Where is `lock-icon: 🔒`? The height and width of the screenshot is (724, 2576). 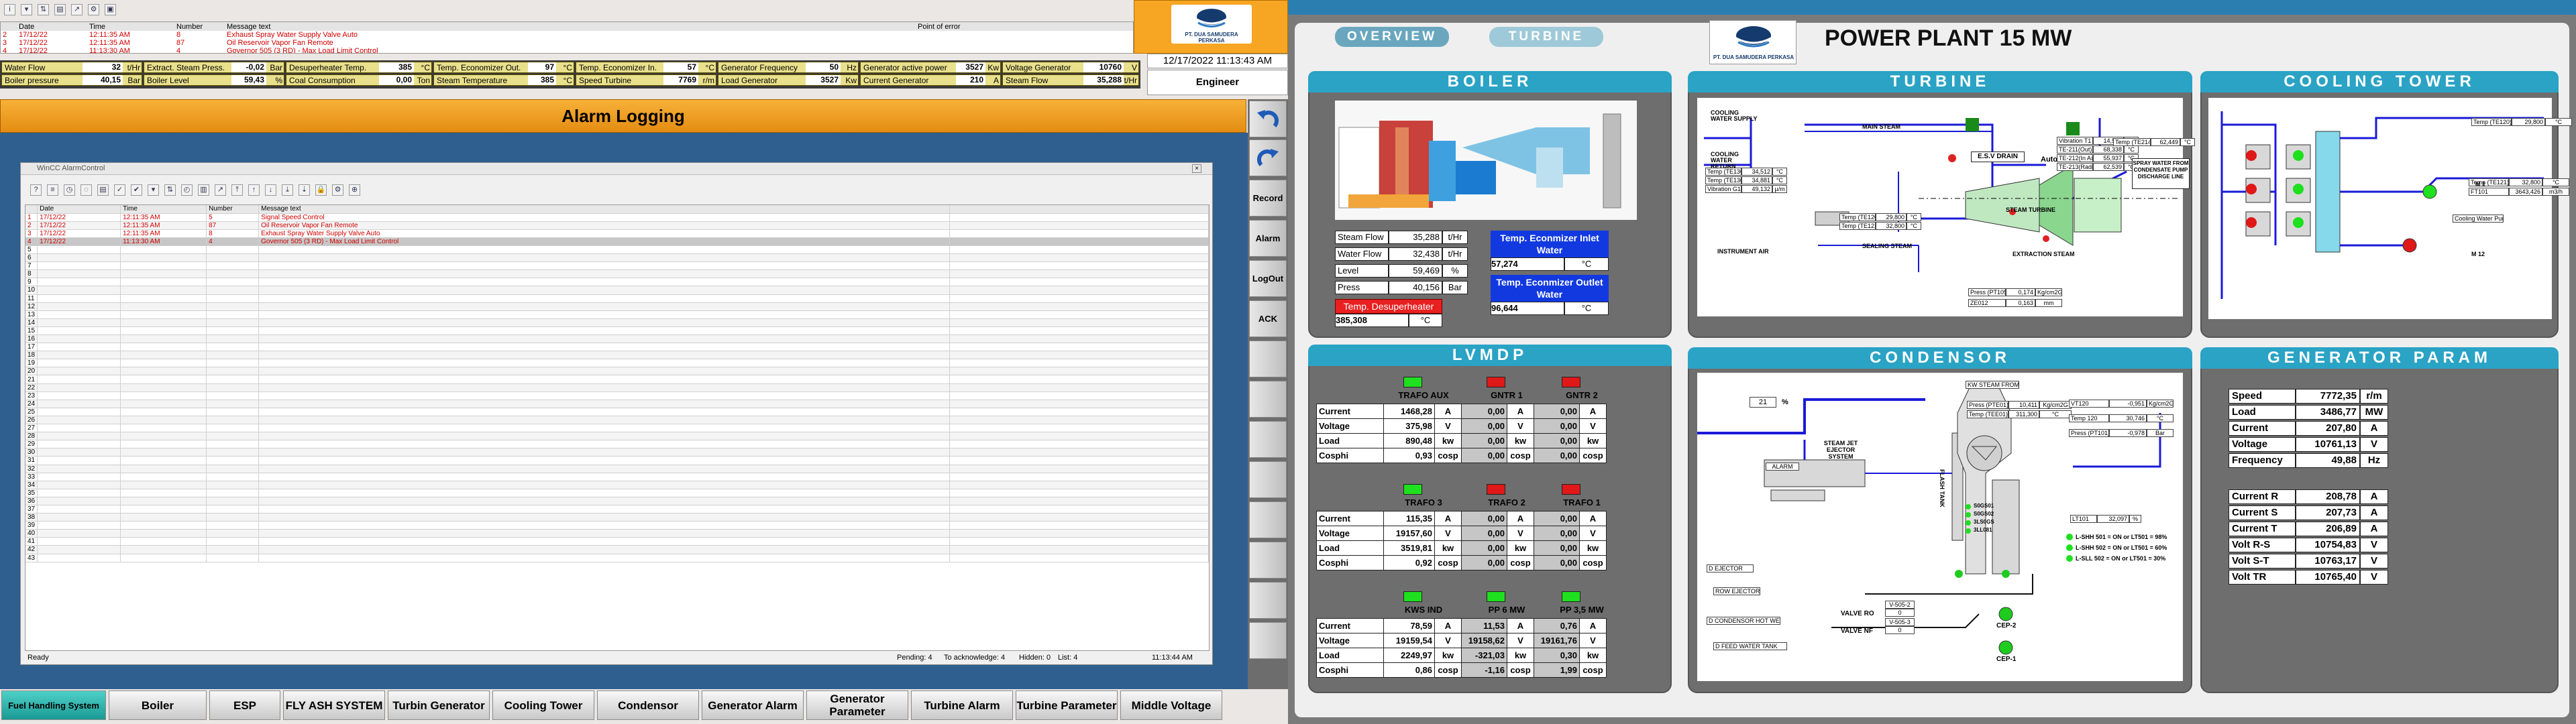
lock-icon: 🔒 is located at coordinates (321, 190).